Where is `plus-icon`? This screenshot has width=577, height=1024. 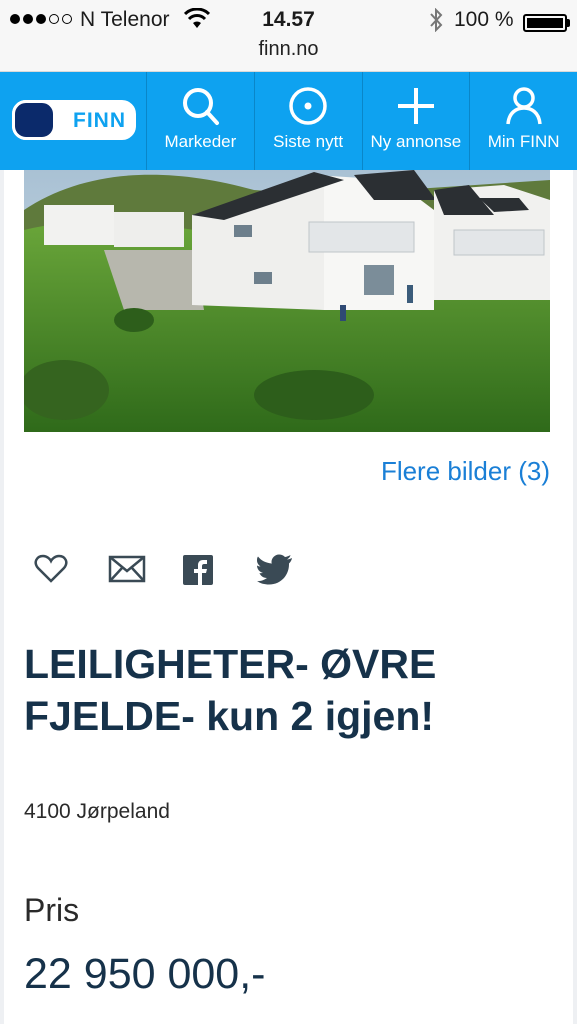 plus-icon is located at coordinates (415, 106).